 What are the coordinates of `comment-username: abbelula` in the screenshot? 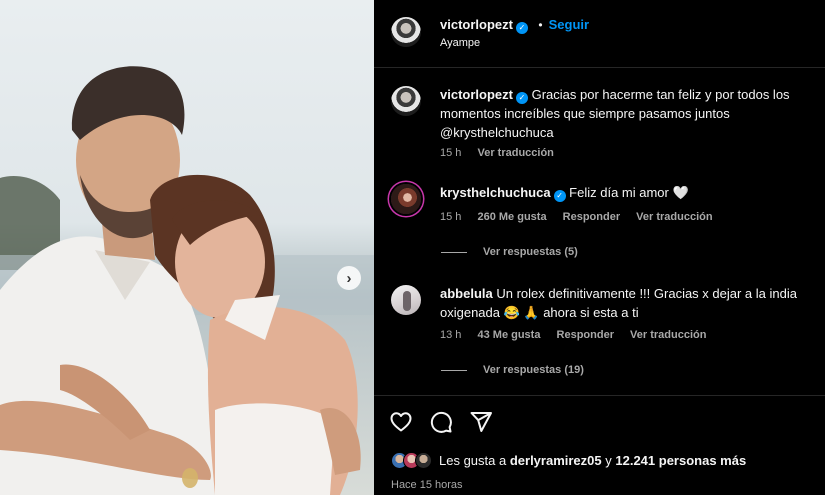 It's located at (466, 293).